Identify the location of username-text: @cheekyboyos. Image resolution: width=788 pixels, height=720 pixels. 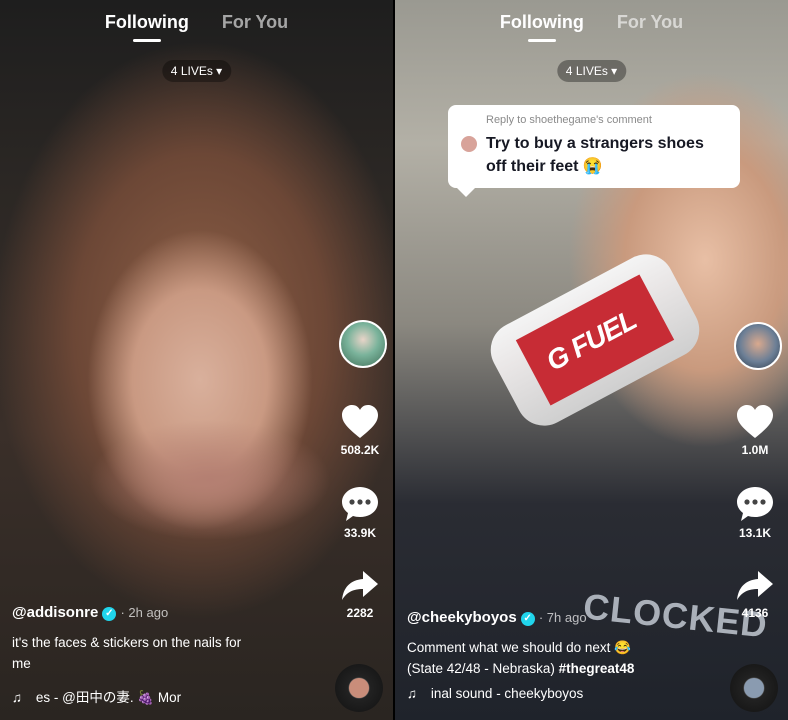
(462, 617).